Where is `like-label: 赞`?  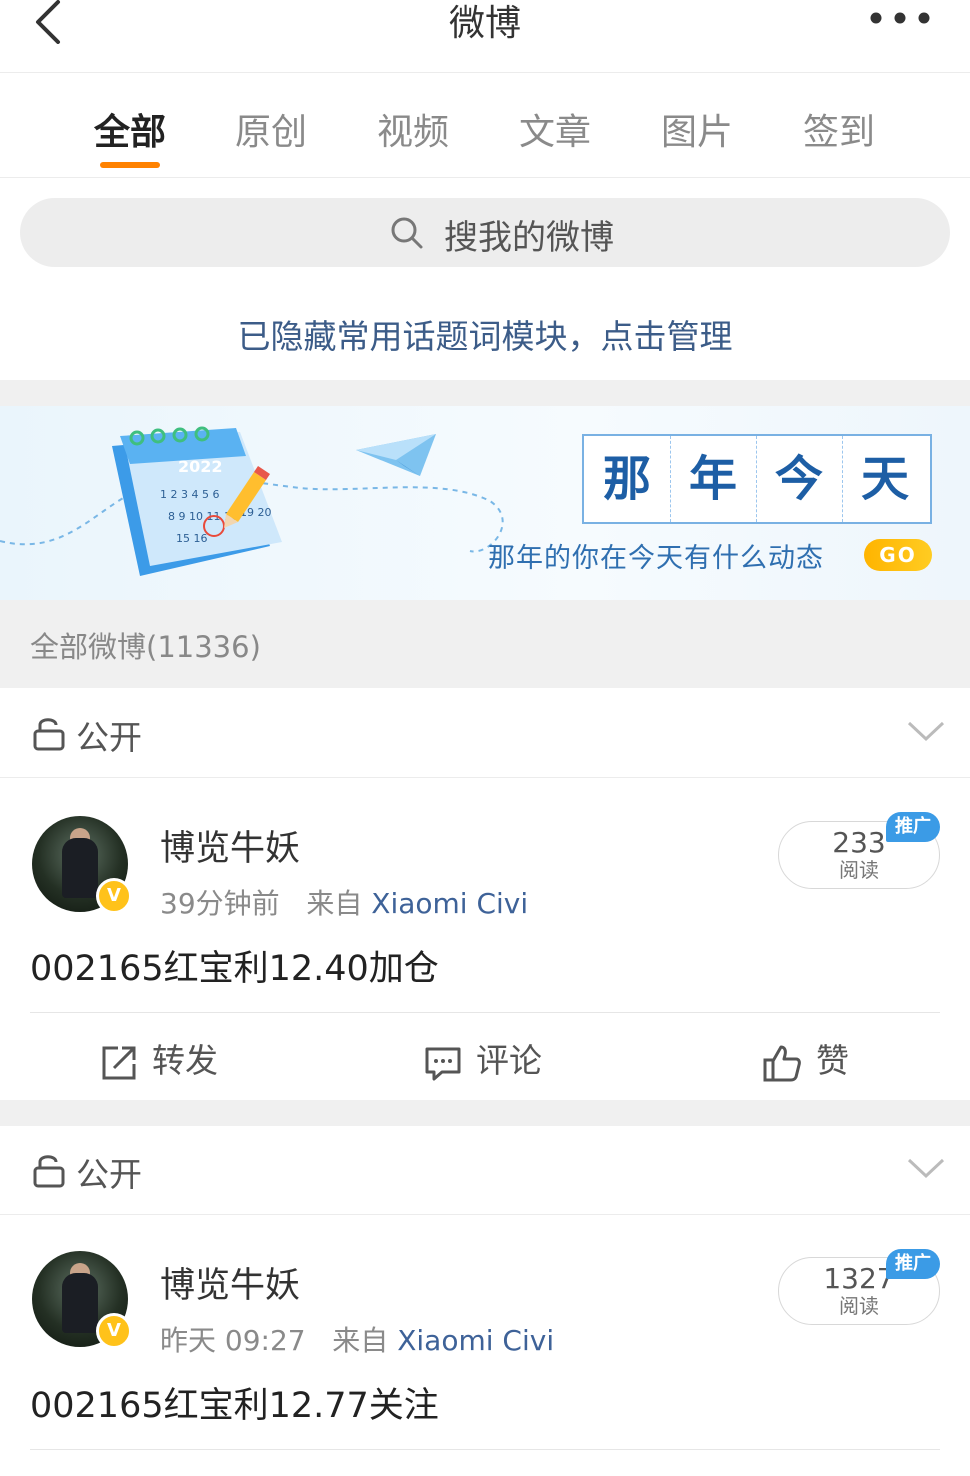 like-label: 赞 is located at coordinates (832, 1060).